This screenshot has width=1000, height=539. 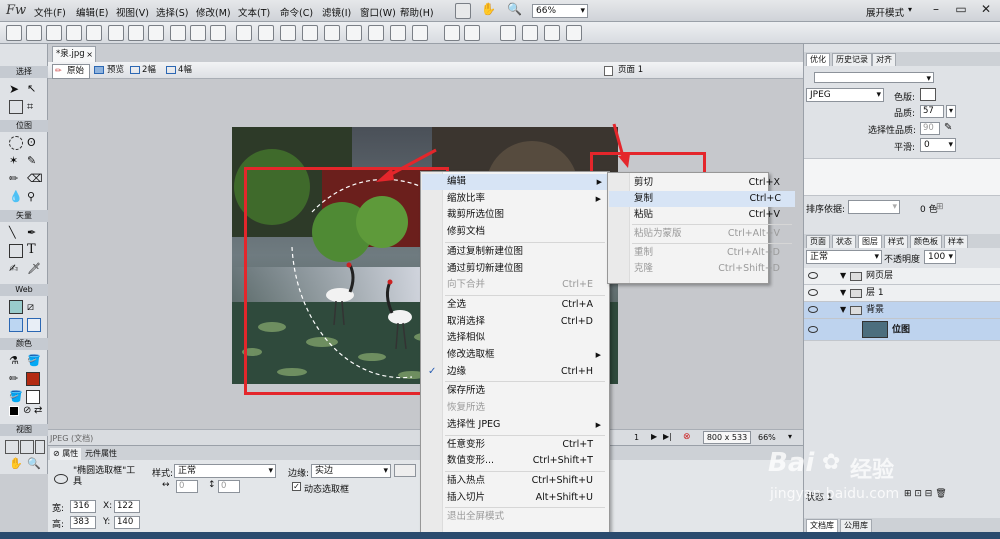 What do you see at coordinates (198, 33) in the screenshot?
I see `copy-icon` at bounding box center [198, 33].